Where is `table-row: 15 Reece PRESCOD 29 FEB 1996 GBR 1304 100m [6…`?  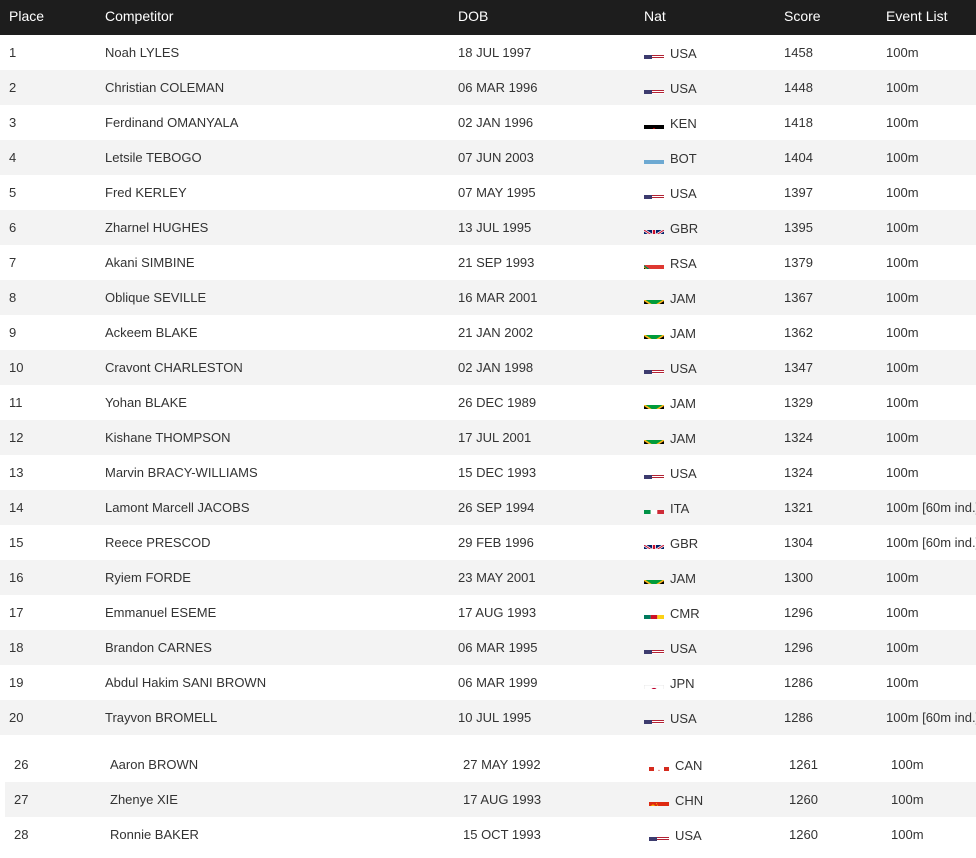
table-row: 15 Reece PRESCOD 29 FEB 1996 GBR 1304 100m [6… is located at coordinates (488, 542).